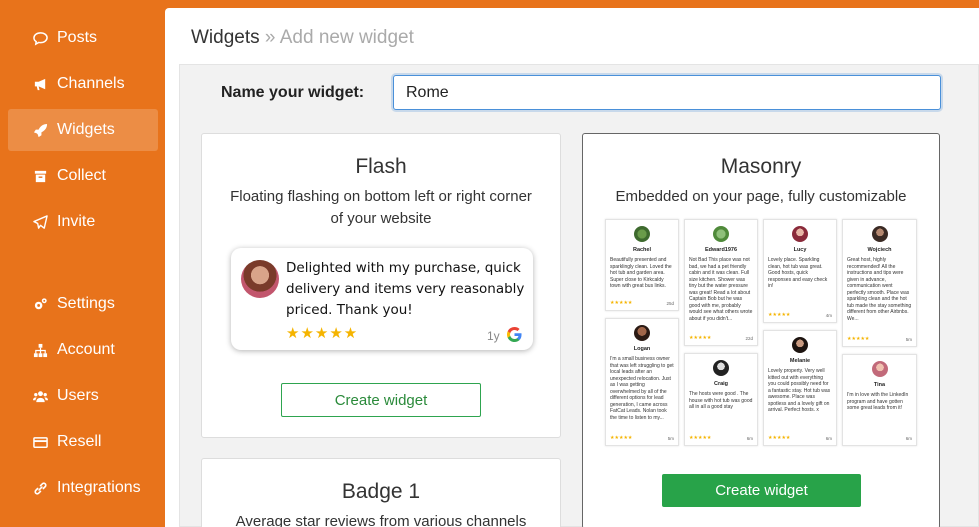 Image resolution: width=979 pixels, height=527 pixels. What do you see at coordinates (79, 441) in the screenshot?
I see `sidebar-item-label: Resell` at bounding box center [79, 441].